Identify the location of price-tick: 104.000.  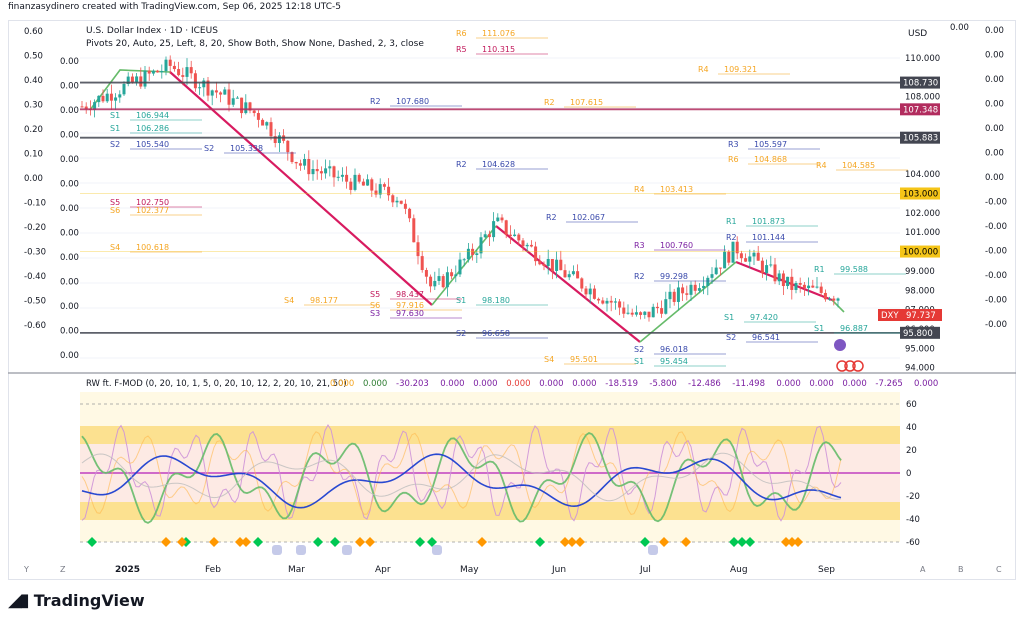
(922, 175).